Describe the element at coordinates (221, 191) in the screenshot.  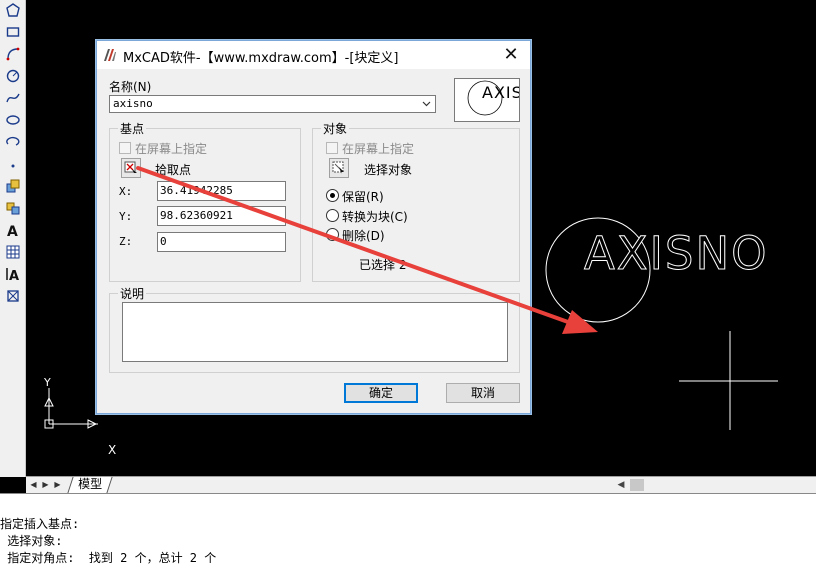
I see `x-coordinate-field: 36.41942285` at that location.